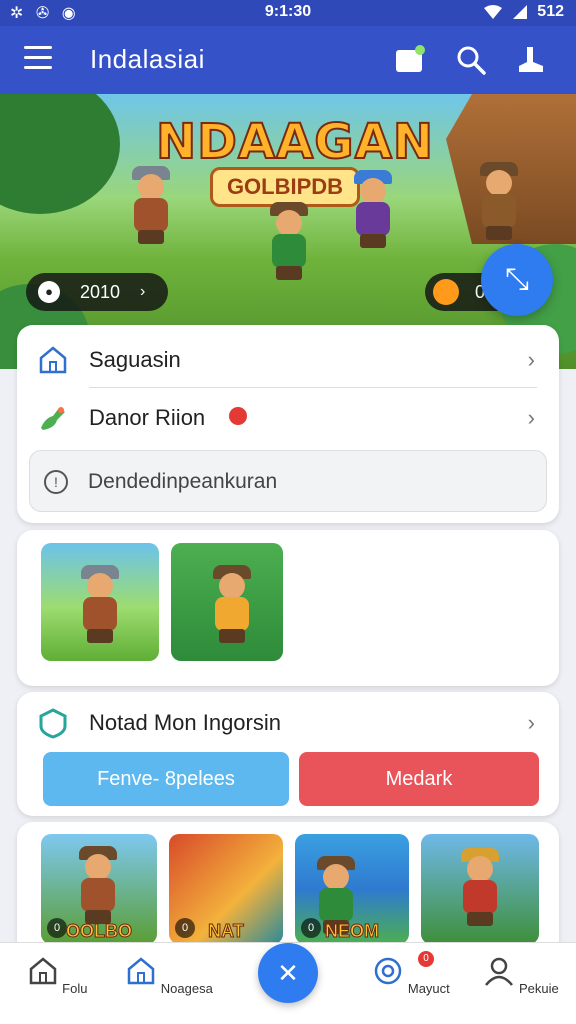 The width and height of the screenshot is (576, 1024). I want to click on character-hero, so click(289, 242).